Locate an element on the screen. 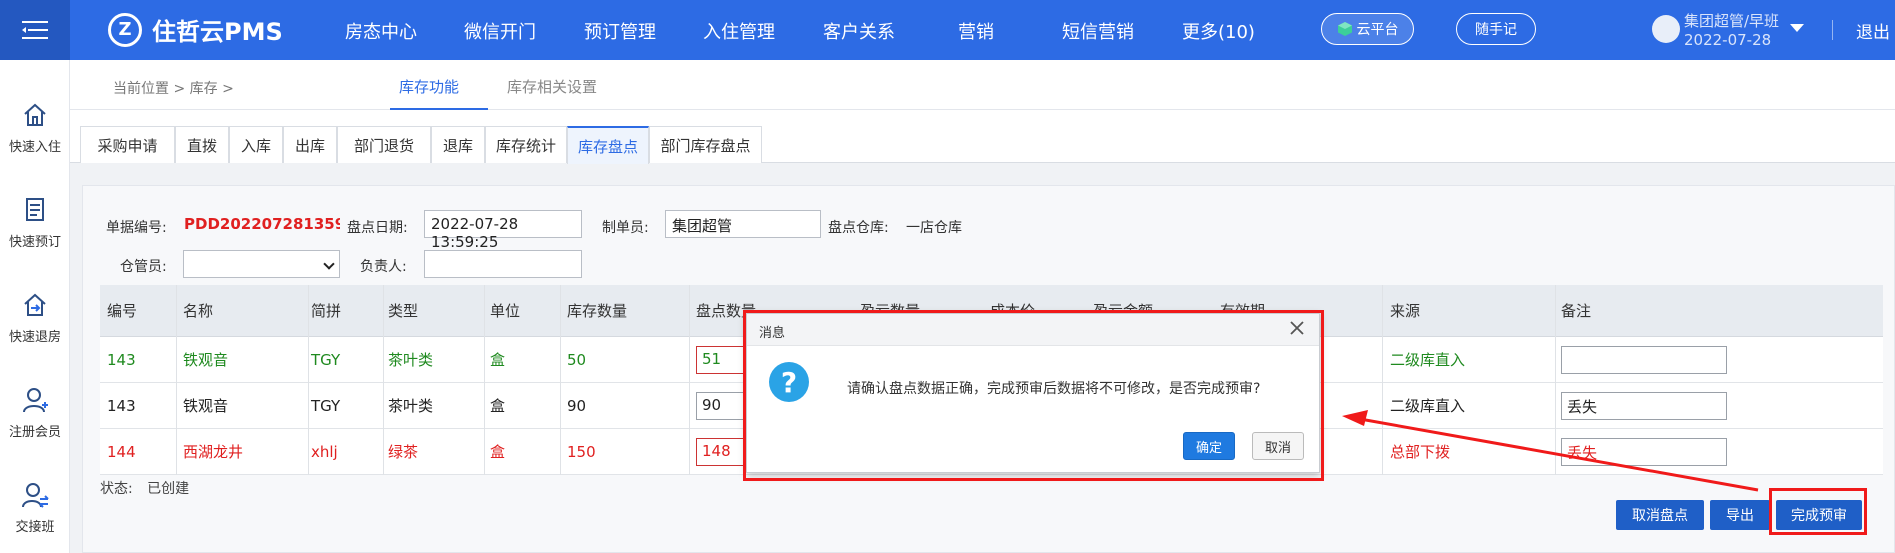  warehouse-value: 一店仓库 is located at coordinates (934, 228).